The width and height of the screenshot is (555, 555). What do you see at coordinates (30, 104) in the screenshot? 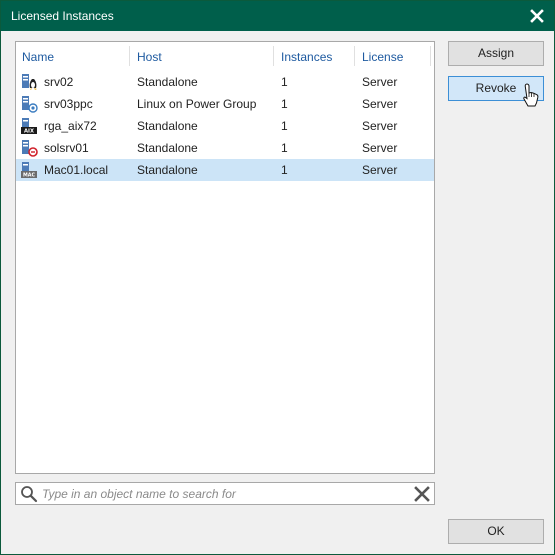
I see `power-server-icon` at bounding box center [30, 104].